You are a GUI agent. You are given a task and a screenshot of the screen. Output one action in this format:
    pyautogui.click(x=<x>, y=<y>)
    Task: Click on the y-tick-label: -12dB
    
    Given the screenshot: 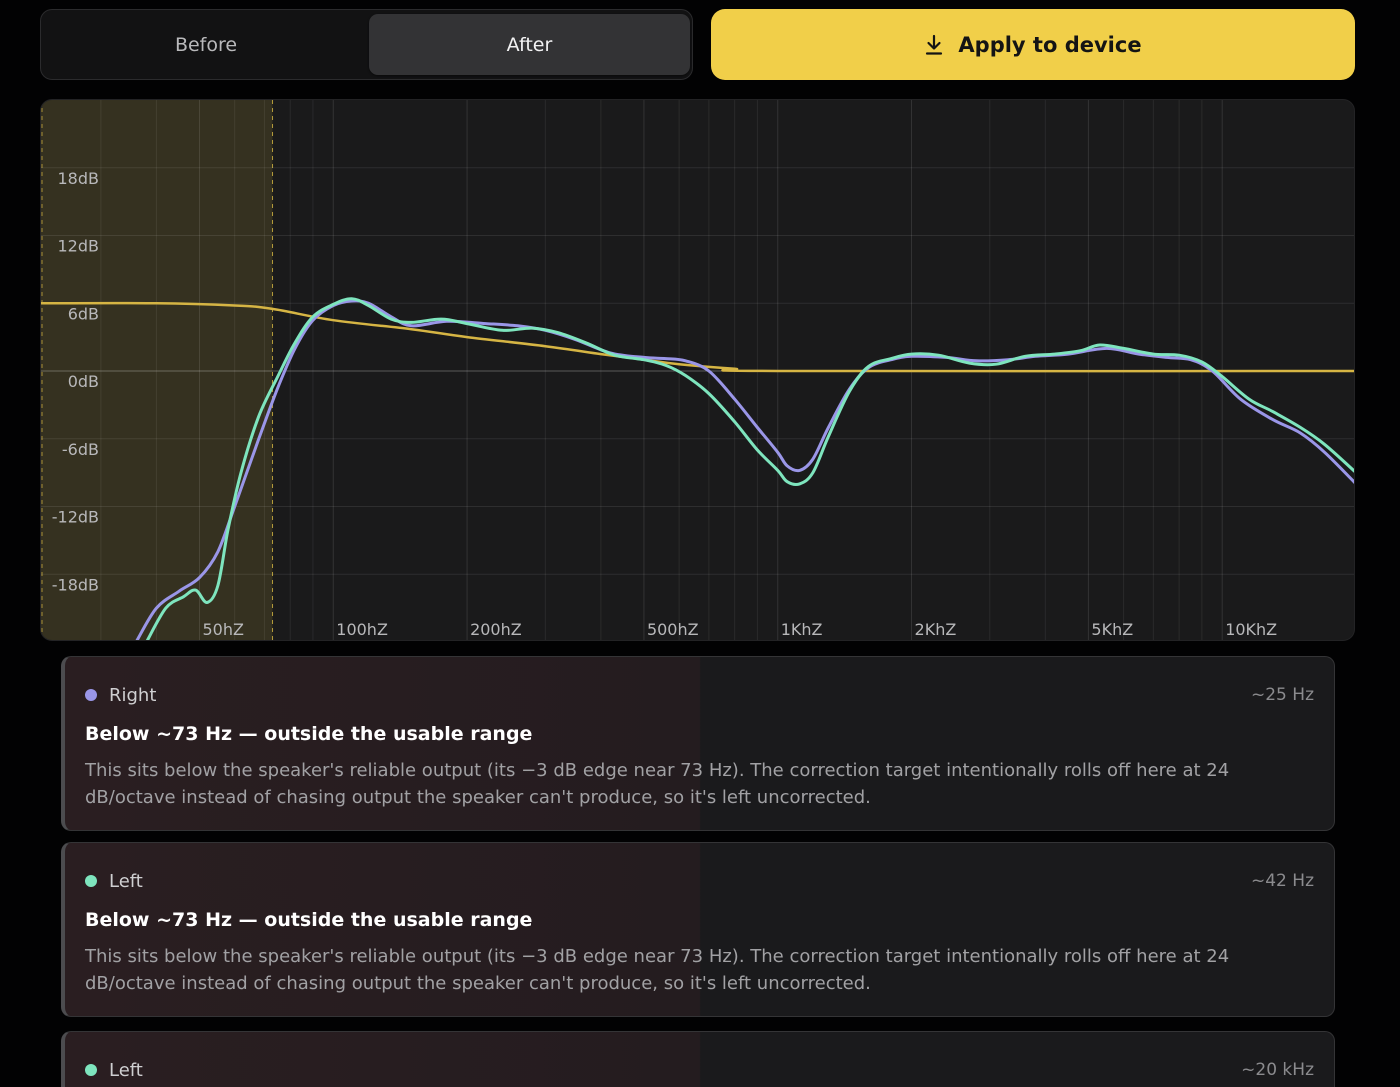 What is the action you would take?
    pyautogui.click(x=75, y=517)
    